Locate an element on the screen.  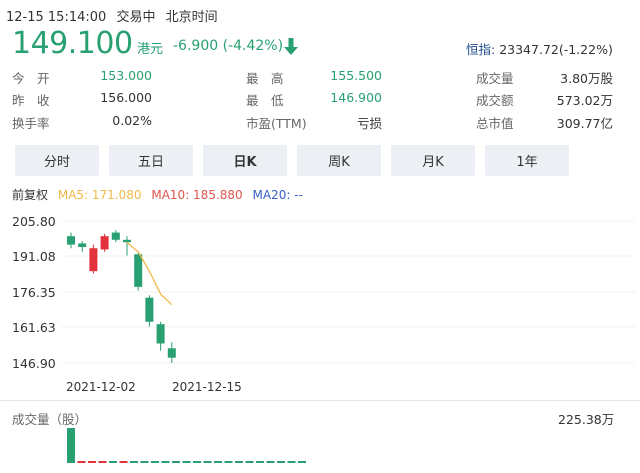
x-label-start: 2021-12-02 is located at coordinates (101, 387).